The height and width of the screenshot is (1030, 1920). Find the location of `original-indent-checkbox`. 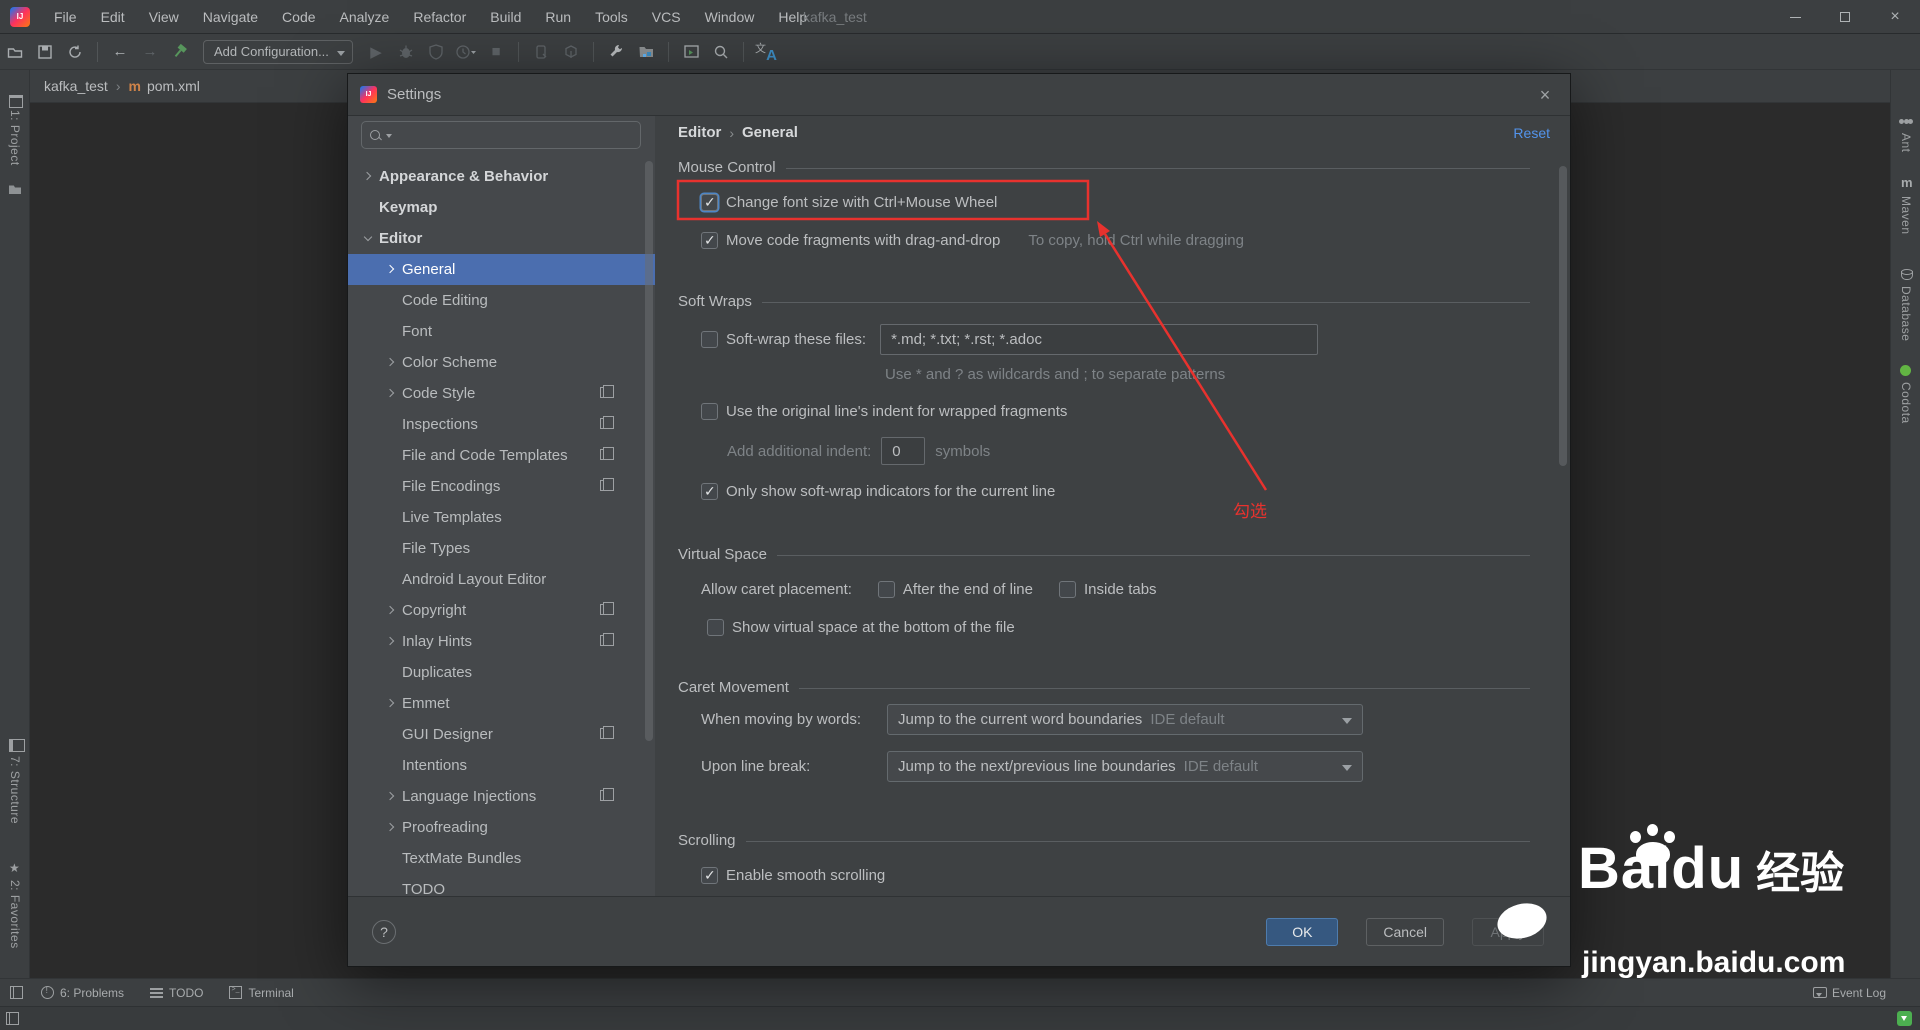

original-indent-checkbox is located at coordinates (709, 411).